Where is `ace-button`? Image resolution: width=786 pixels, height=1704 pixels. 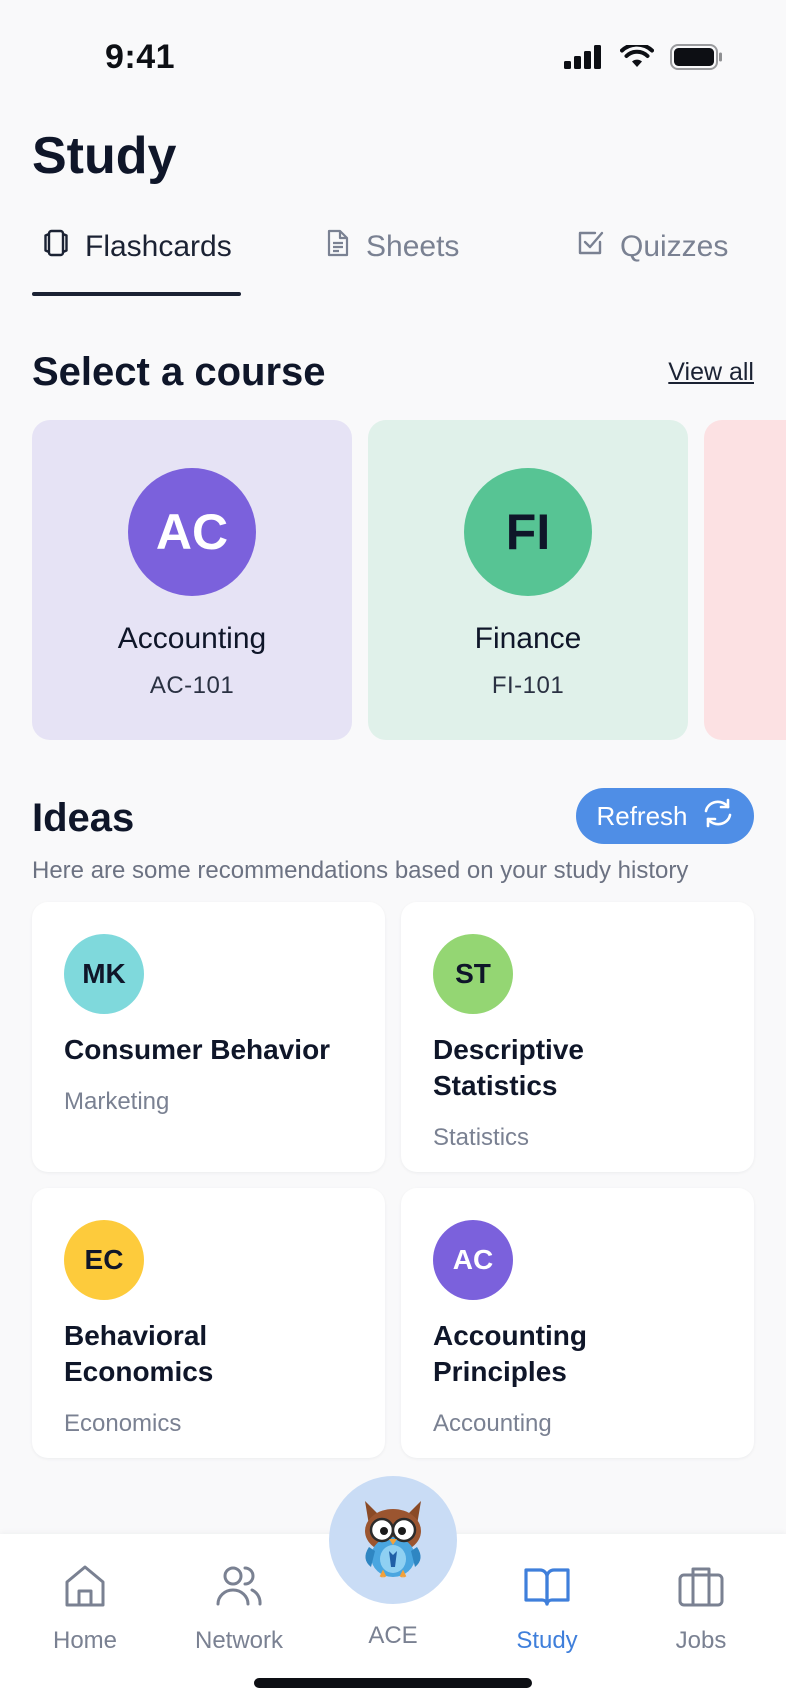
ace-button is located at coordinates (393, 1540).